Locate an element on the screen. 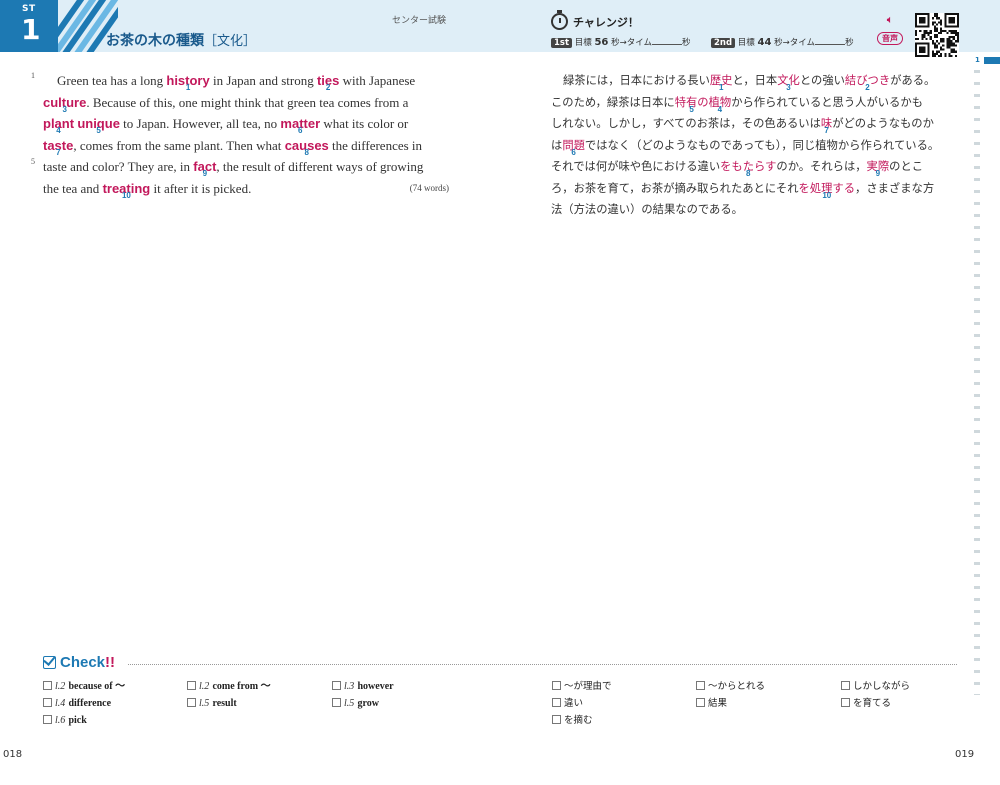  keyword-number: 7 is located at coordinates (826, 130).